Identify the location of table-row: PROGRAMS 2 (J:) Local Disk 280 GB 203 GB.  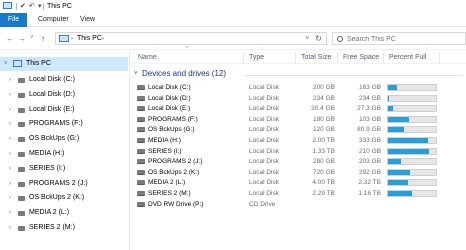
(298, 161).